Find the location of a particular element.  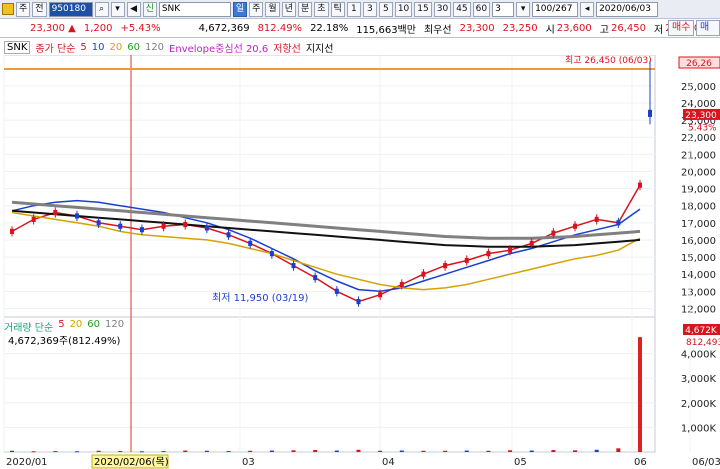

high-label: 고 is located at coordinates (604, 30).